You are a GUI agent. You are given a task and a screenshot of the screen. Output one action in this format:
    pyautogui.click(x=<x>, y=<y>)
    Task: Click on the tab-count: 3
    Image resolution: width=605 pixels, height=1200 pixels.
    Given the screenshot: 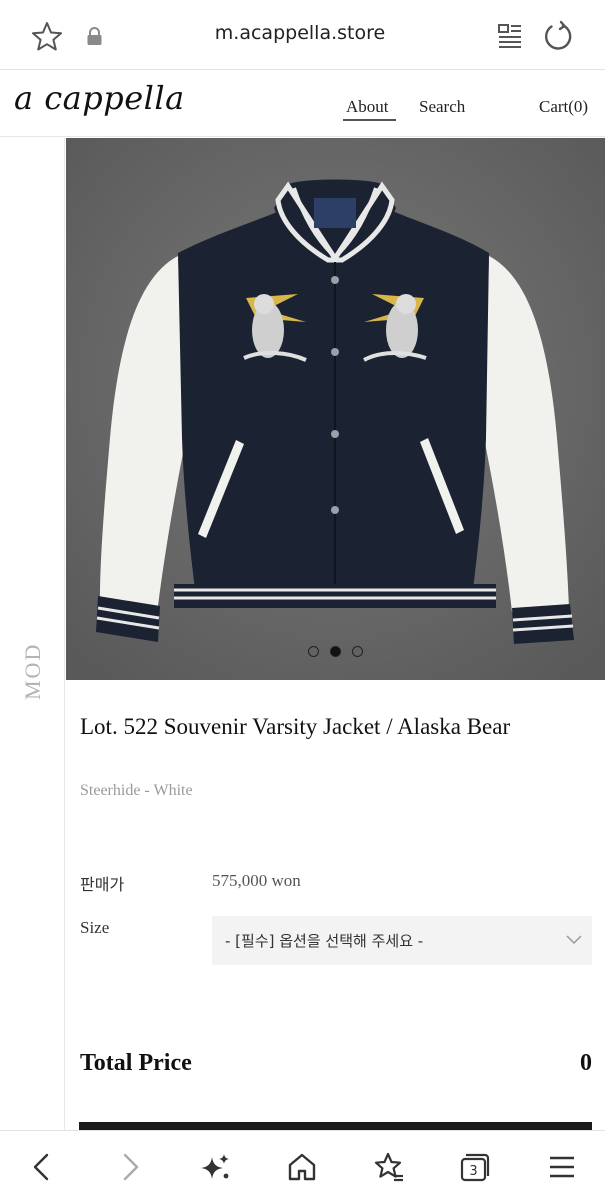 What is the action you would take?
    pyautogui.click(x=473, y=1171)
    